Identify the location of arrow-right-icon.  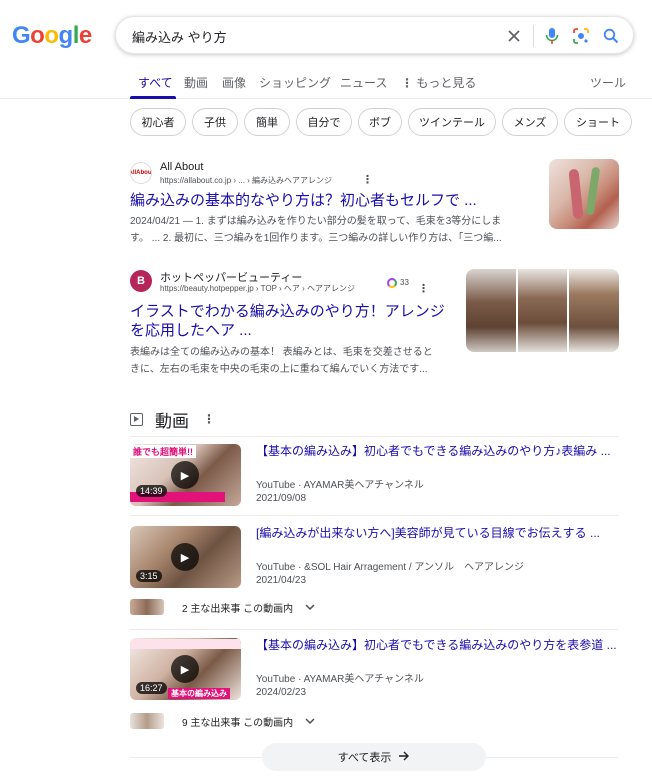
(404, 757).